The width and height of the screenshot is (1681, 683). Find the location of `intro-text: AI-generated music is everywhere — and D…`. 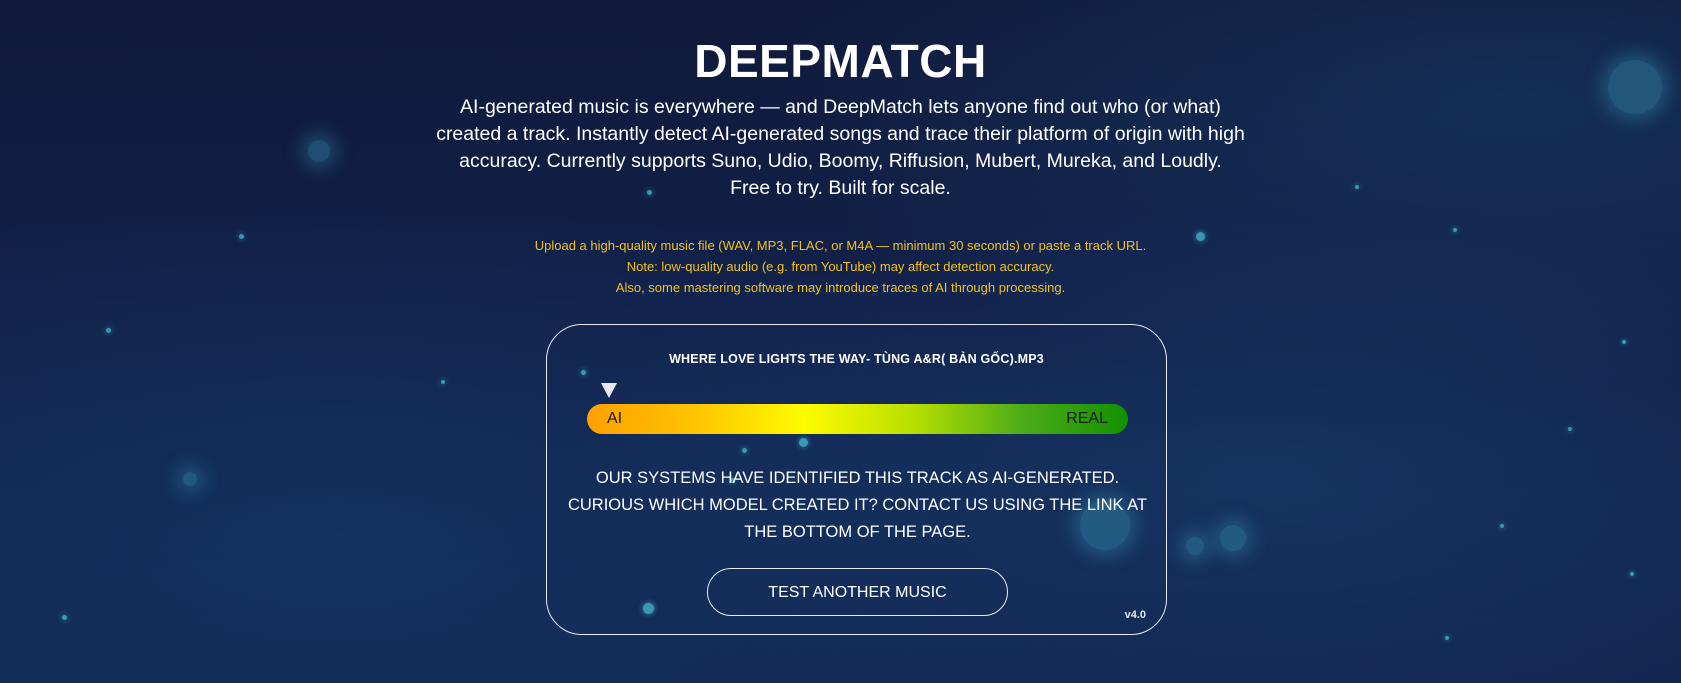

intro-text: AI-generated music is everywhere — and D… is located at coordinates (840, 148).